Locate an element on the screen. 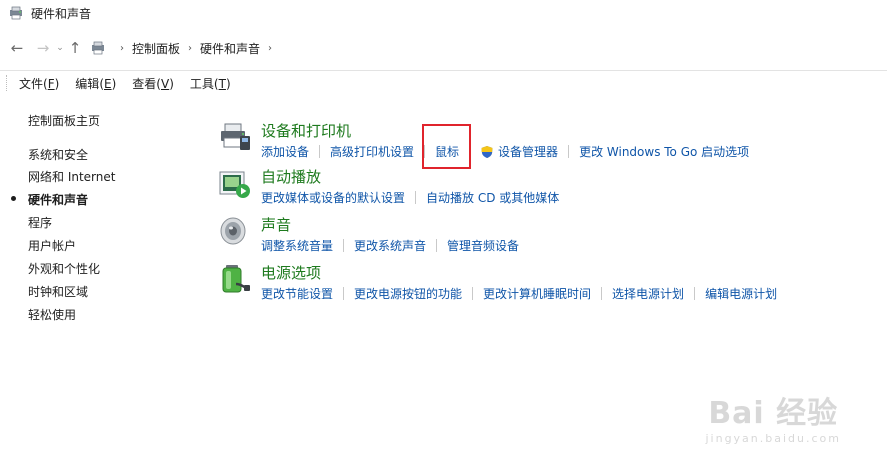  battery-icon is located at coordinates (235, 279).